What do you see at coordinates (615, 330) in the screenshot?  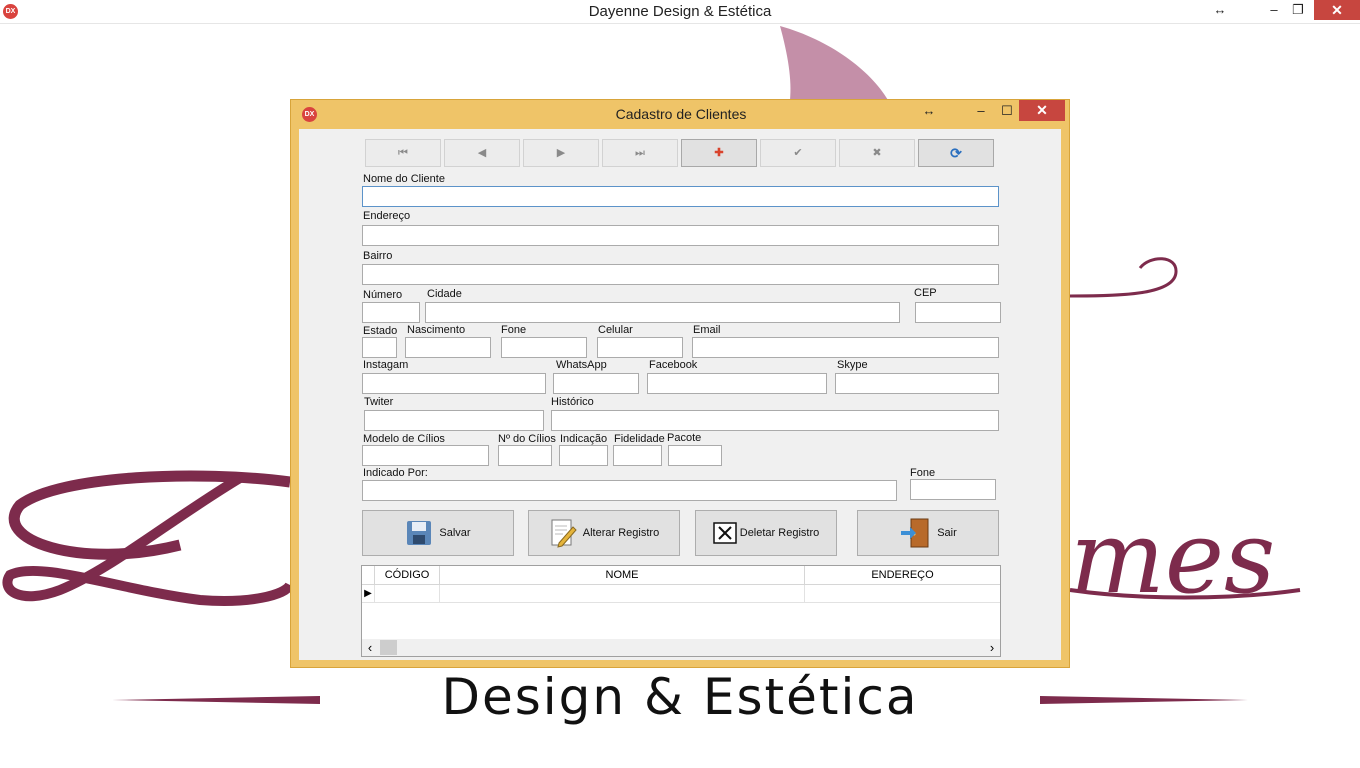 I see `celular-label: Celular` at bounding box center [615, 330].